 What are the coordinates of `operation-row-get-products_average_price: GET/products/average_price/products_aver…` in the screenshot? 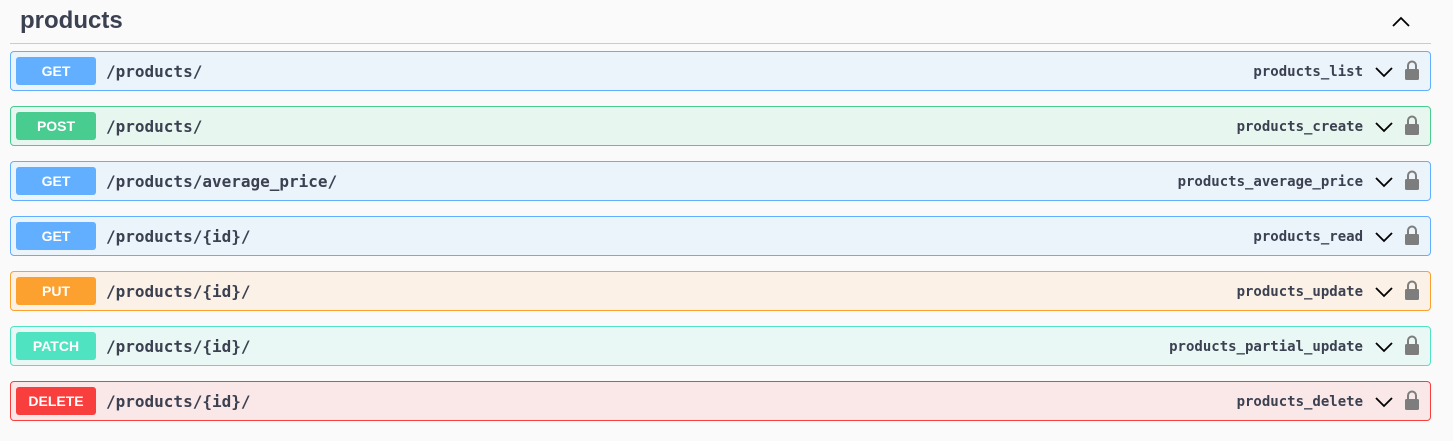 It's located at (720, 181).